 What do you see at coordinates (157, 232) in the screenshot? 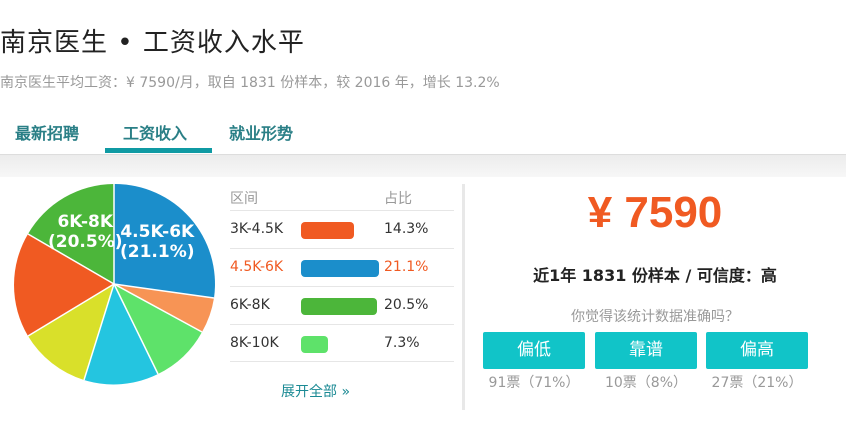
I see `pie-label-4.5k-6k-range: 4.5K-6K` at bounding box center [157, 232].